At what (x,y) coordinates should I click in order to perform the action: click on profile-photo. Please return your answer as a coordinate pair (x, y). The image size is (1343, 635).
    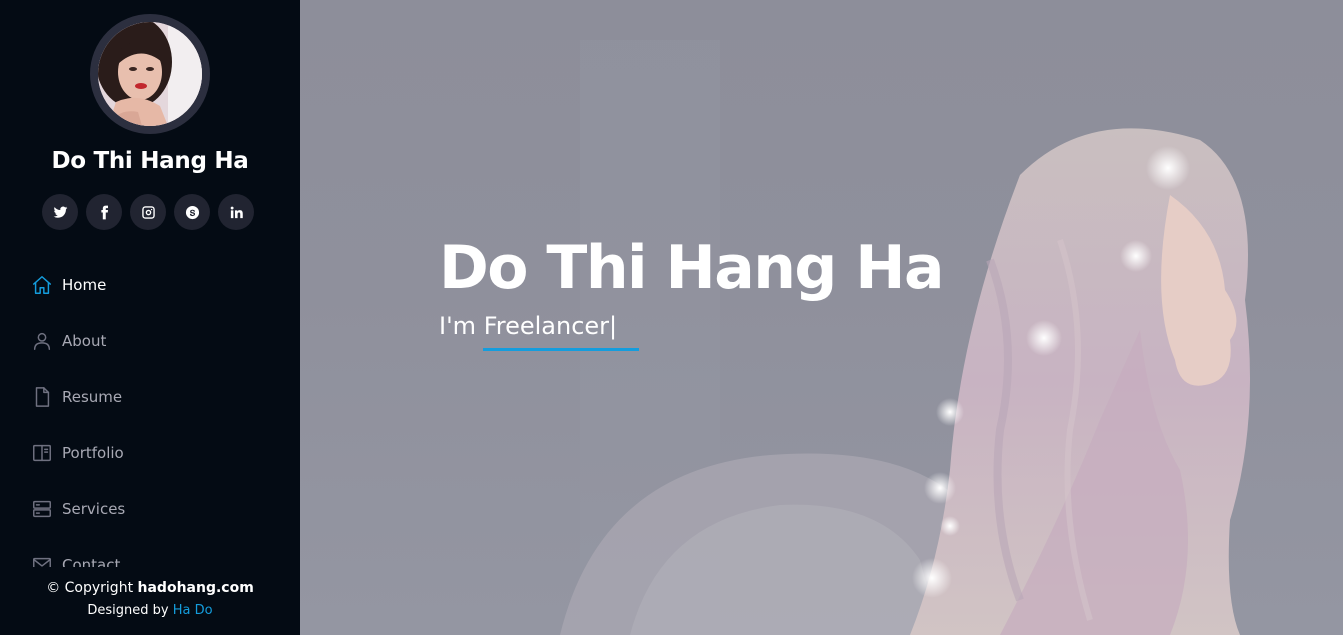
    Looking at the image, I should click on (150, 74).